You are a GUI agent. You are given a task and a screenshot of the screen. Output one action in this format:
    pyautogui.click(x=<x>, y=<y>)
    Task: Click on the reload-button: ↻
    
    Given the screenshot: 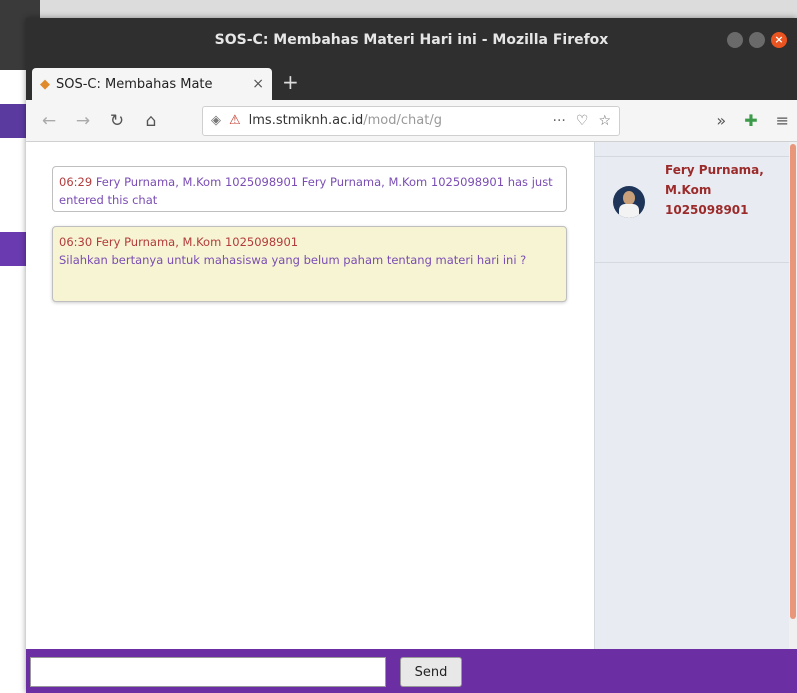 What is the action you would take?
    pyautogui.click(x=117, y=121)
    